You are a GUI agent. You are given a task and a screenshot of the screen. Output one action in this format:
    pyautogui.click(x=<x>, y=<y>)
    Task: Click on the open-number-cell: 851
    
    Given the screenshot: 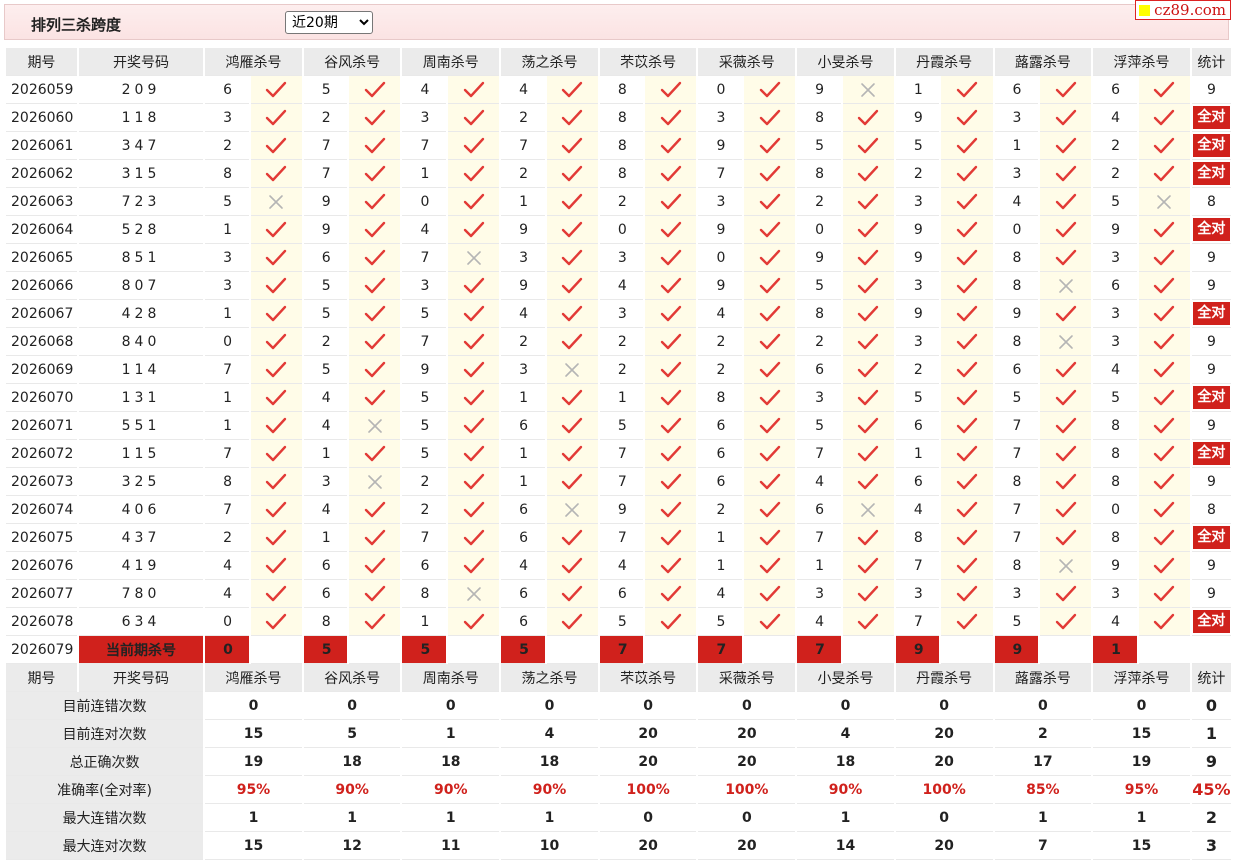 What is the action you would take?
    pyautogui.click(x=141, y=258)
    